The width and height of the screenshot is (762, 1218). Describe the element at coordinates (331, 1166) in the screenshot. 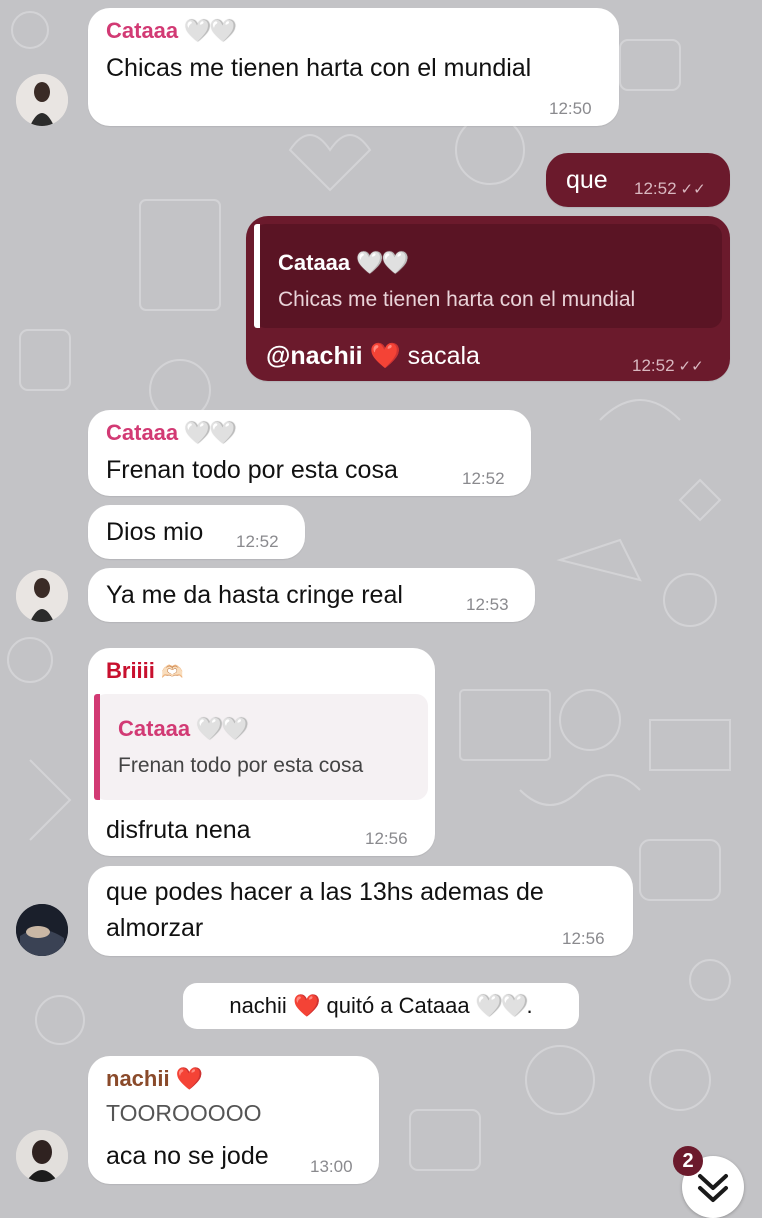

I see `message-time: 13:00` at that location.